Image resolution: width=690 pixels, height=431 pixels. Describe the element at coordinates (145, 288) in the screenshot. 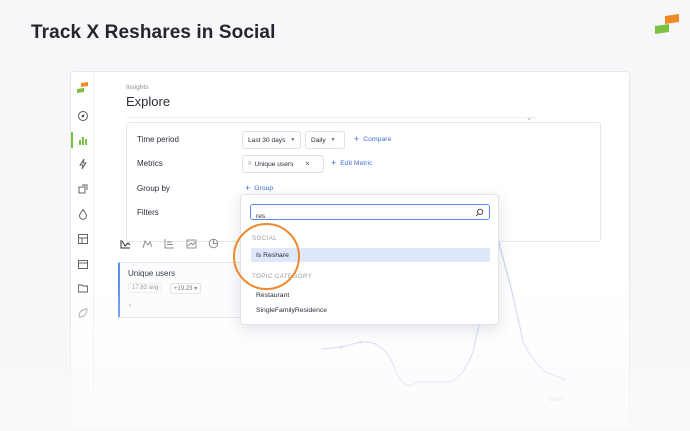

I see `metric-card-avg: 17.63 avg` at that location.